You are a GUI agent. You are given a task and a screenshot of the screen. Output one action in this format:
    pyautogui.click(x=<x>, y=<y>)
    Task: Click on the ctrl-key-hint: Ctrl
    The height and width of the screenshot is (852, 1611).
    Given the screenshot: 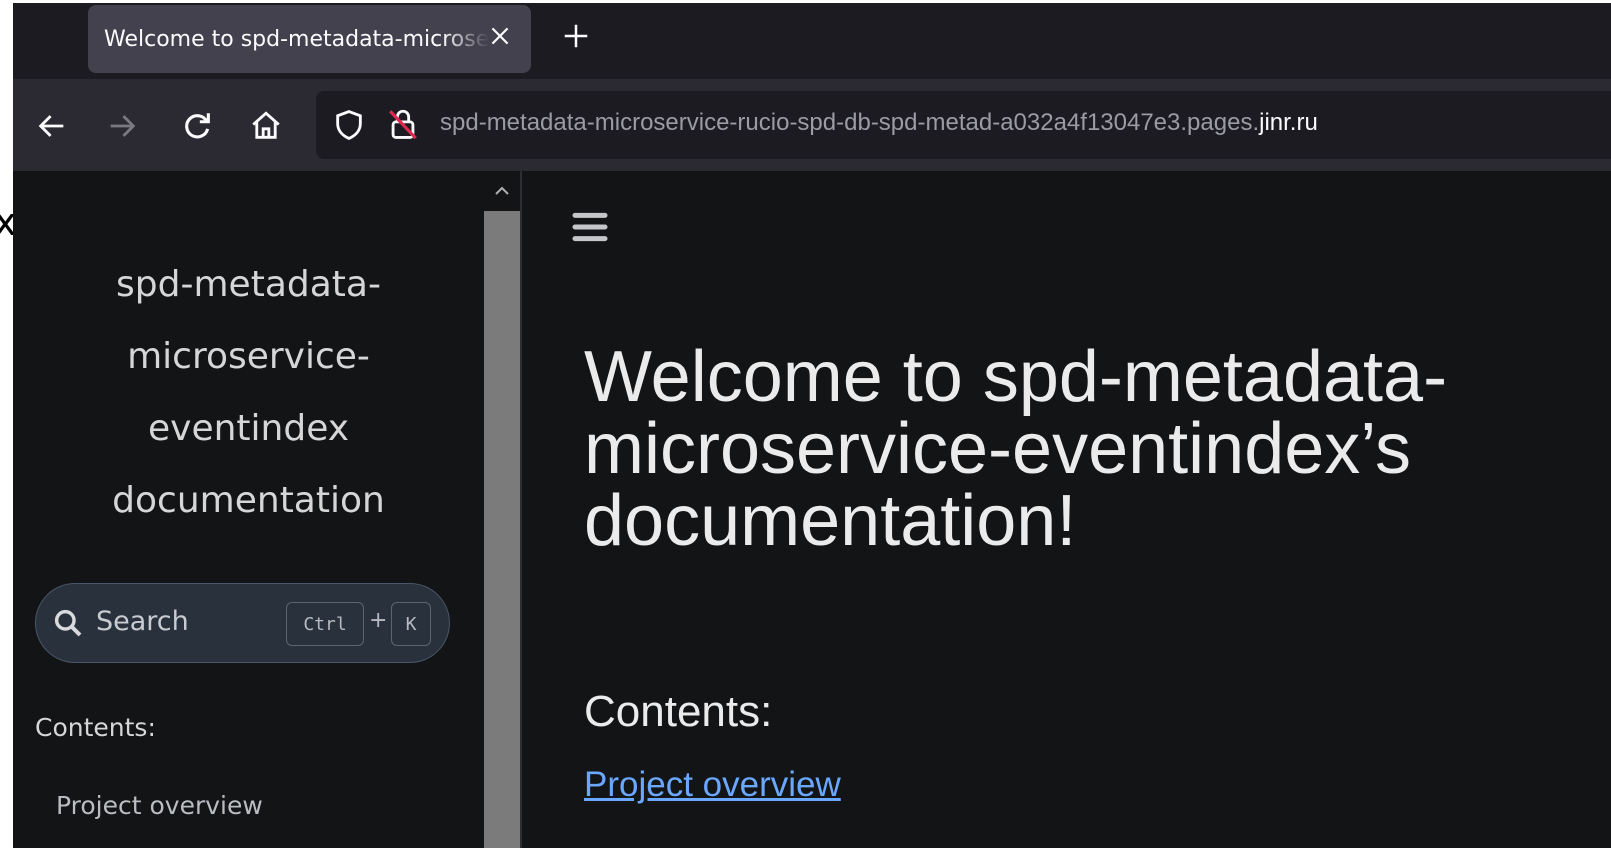 What is the action you would take?
    pyautogui.click(x=325, y=624)
    